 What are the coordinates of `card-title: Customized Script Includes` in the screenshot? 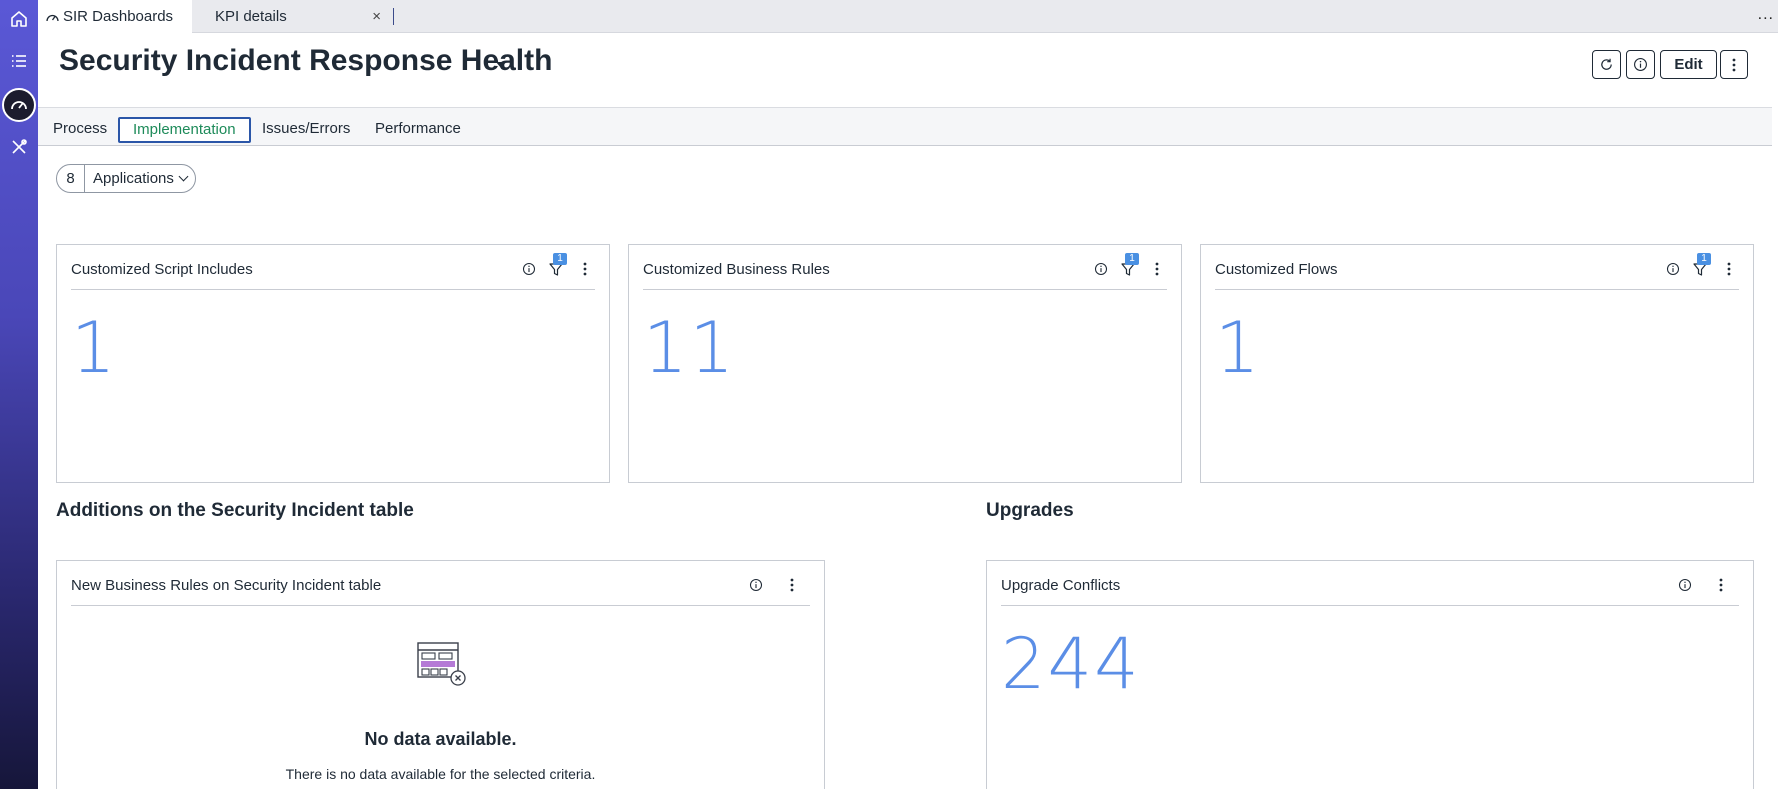 It's located at (162, 269).